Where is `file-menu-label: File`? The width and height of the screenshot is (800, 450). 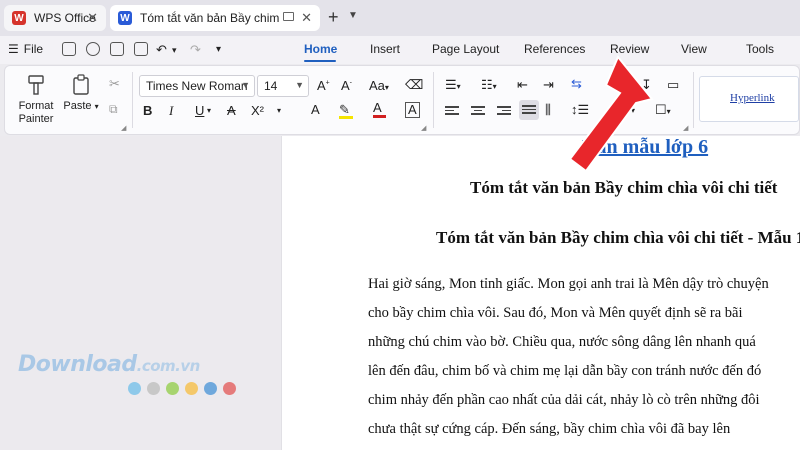 file-menu-label: File is located at coordinates (33, 49).